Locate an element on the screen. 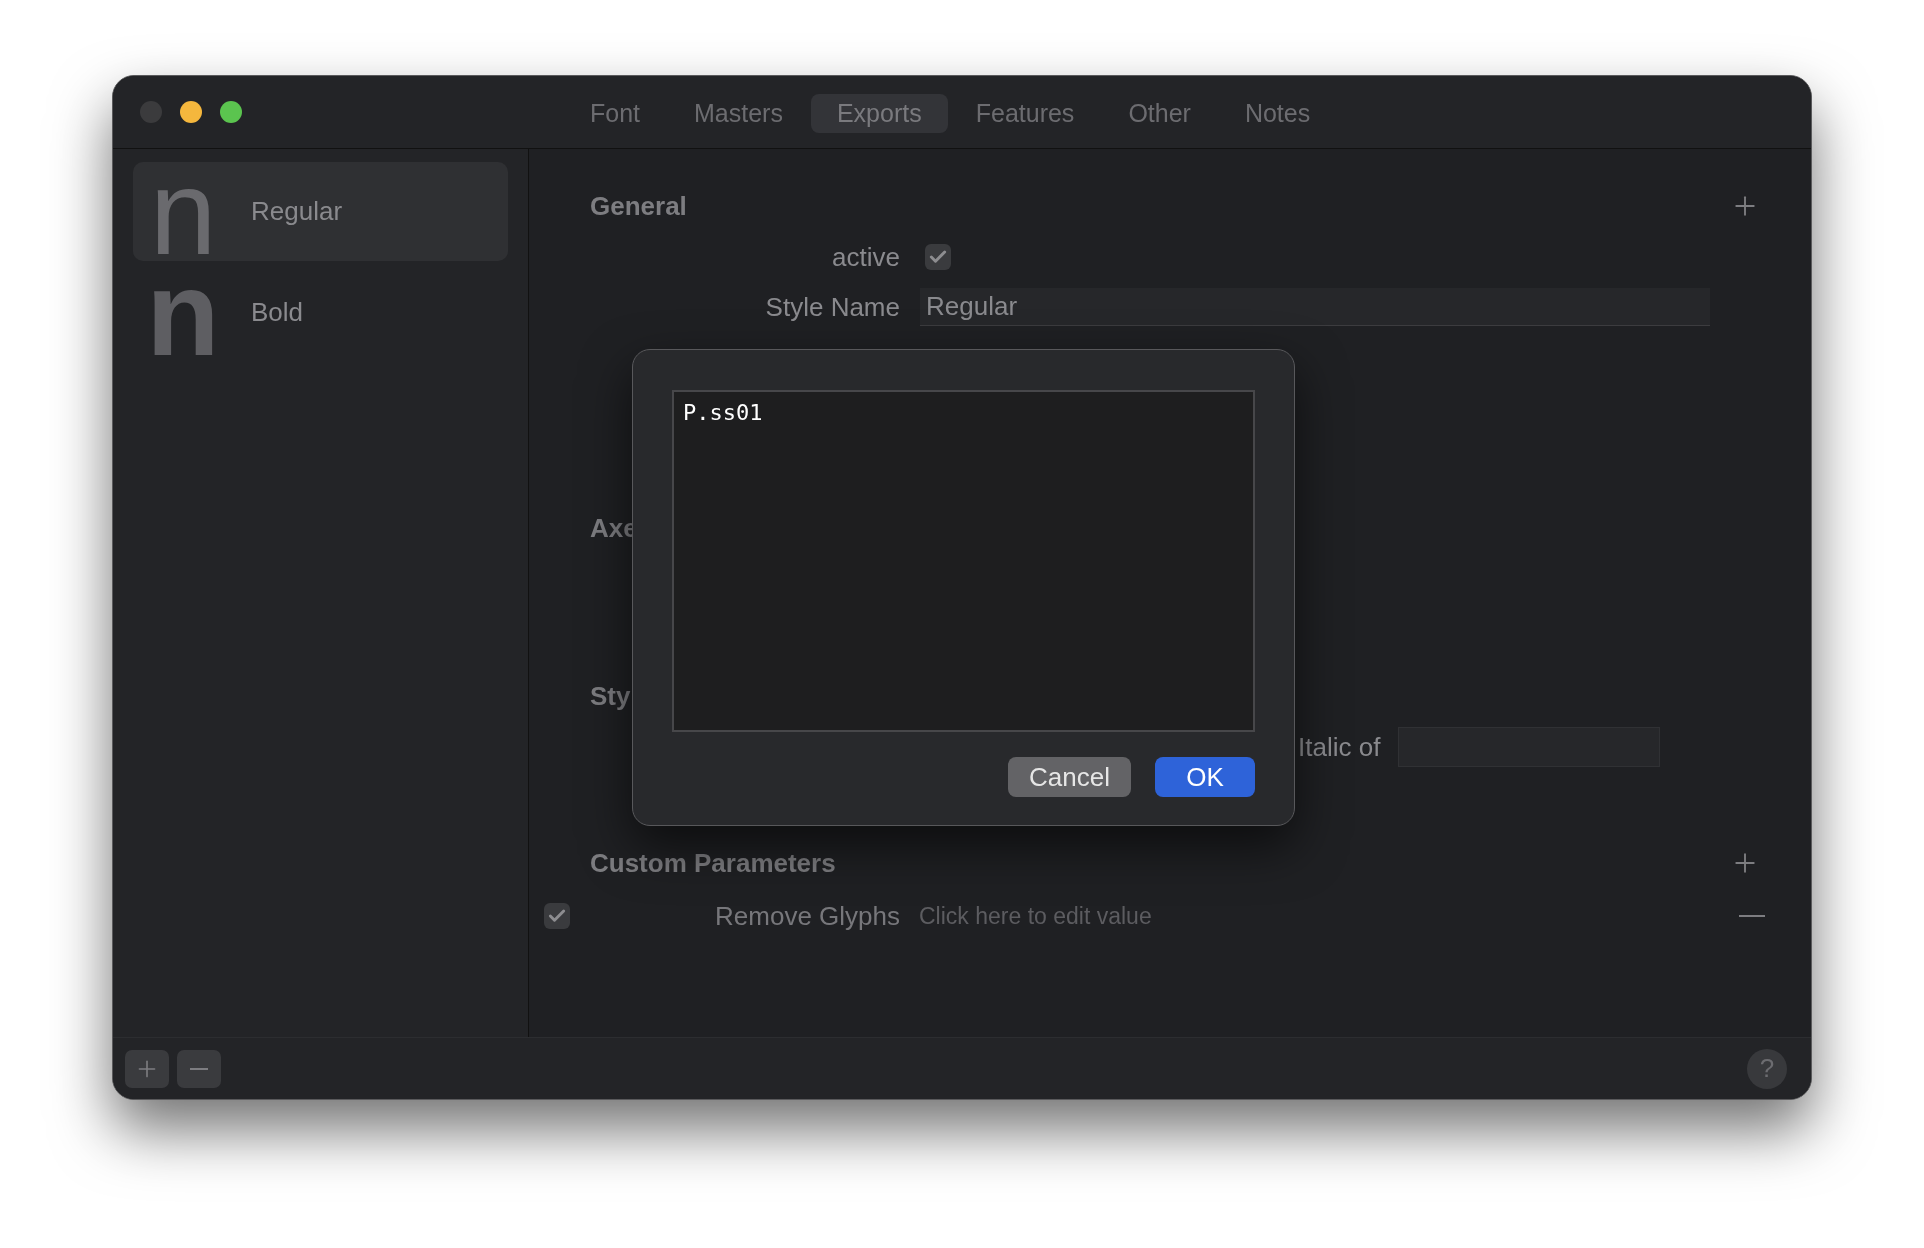 Image resolution: width=1924 pixels, height=1248 pixels. master-name: Regular is located at coordinates (297, 211).